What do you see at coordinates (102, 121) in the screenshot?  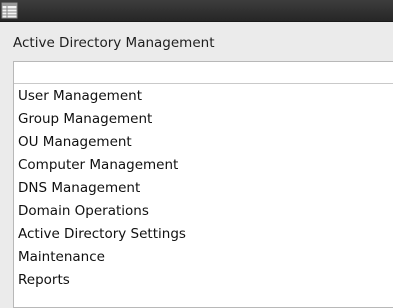 I see `menu-item-group-management: Group Management` at bounding box center [102, 121].